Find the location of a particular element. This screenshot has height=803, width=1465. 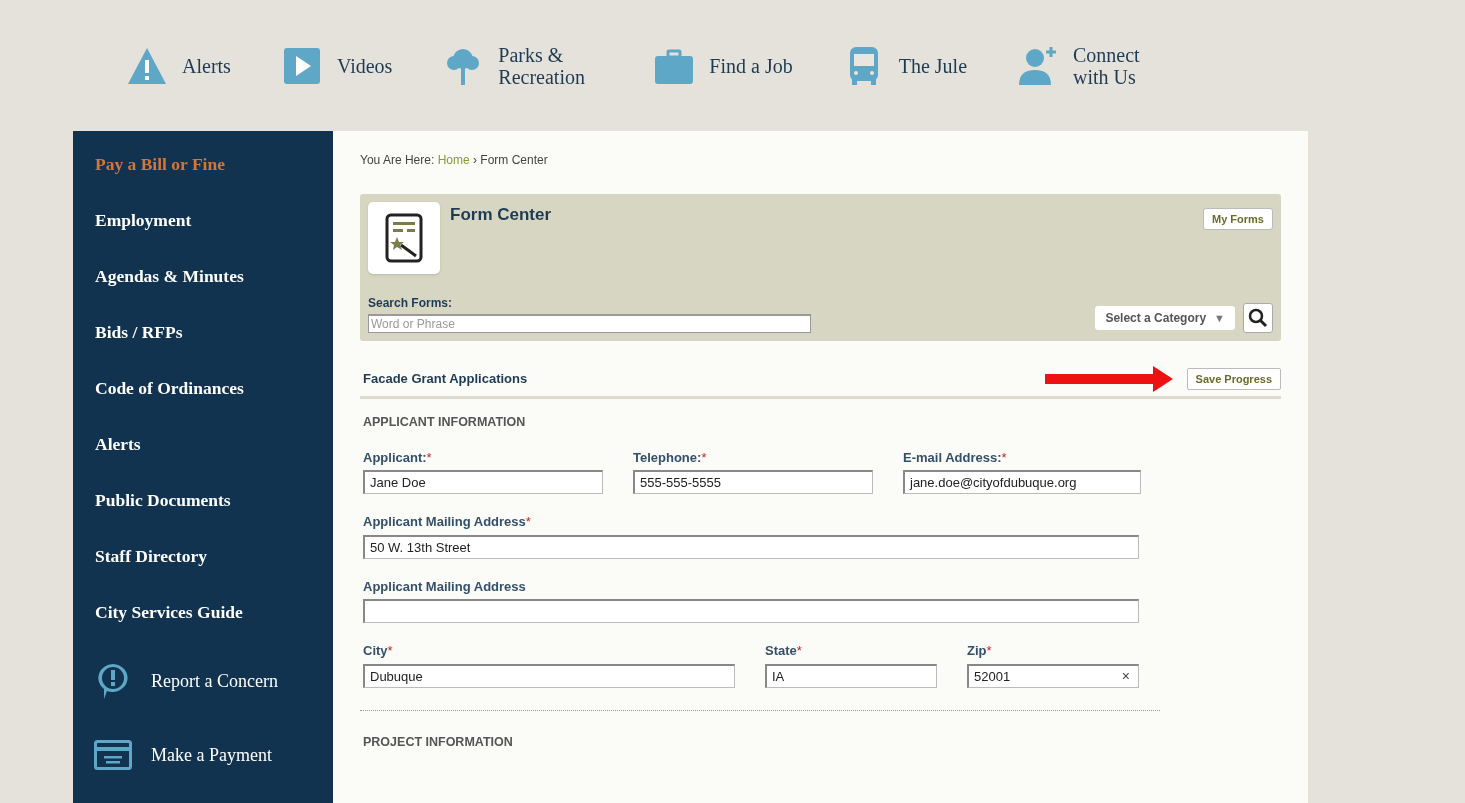

field-label: City* is located at coordinates (378, 651).